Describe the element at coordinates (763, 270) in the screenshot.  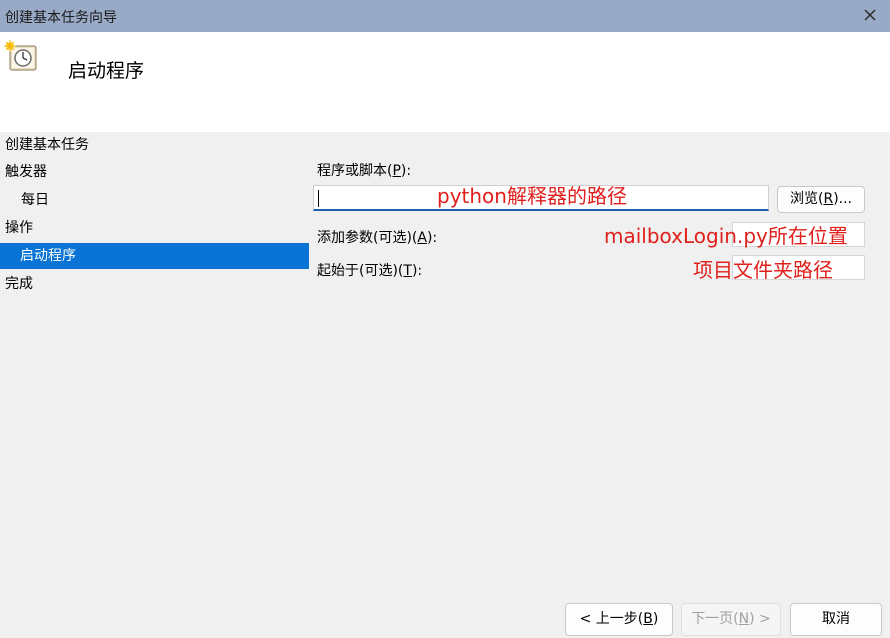
I see `annotation-start: 项目文件夹路径` at that location.